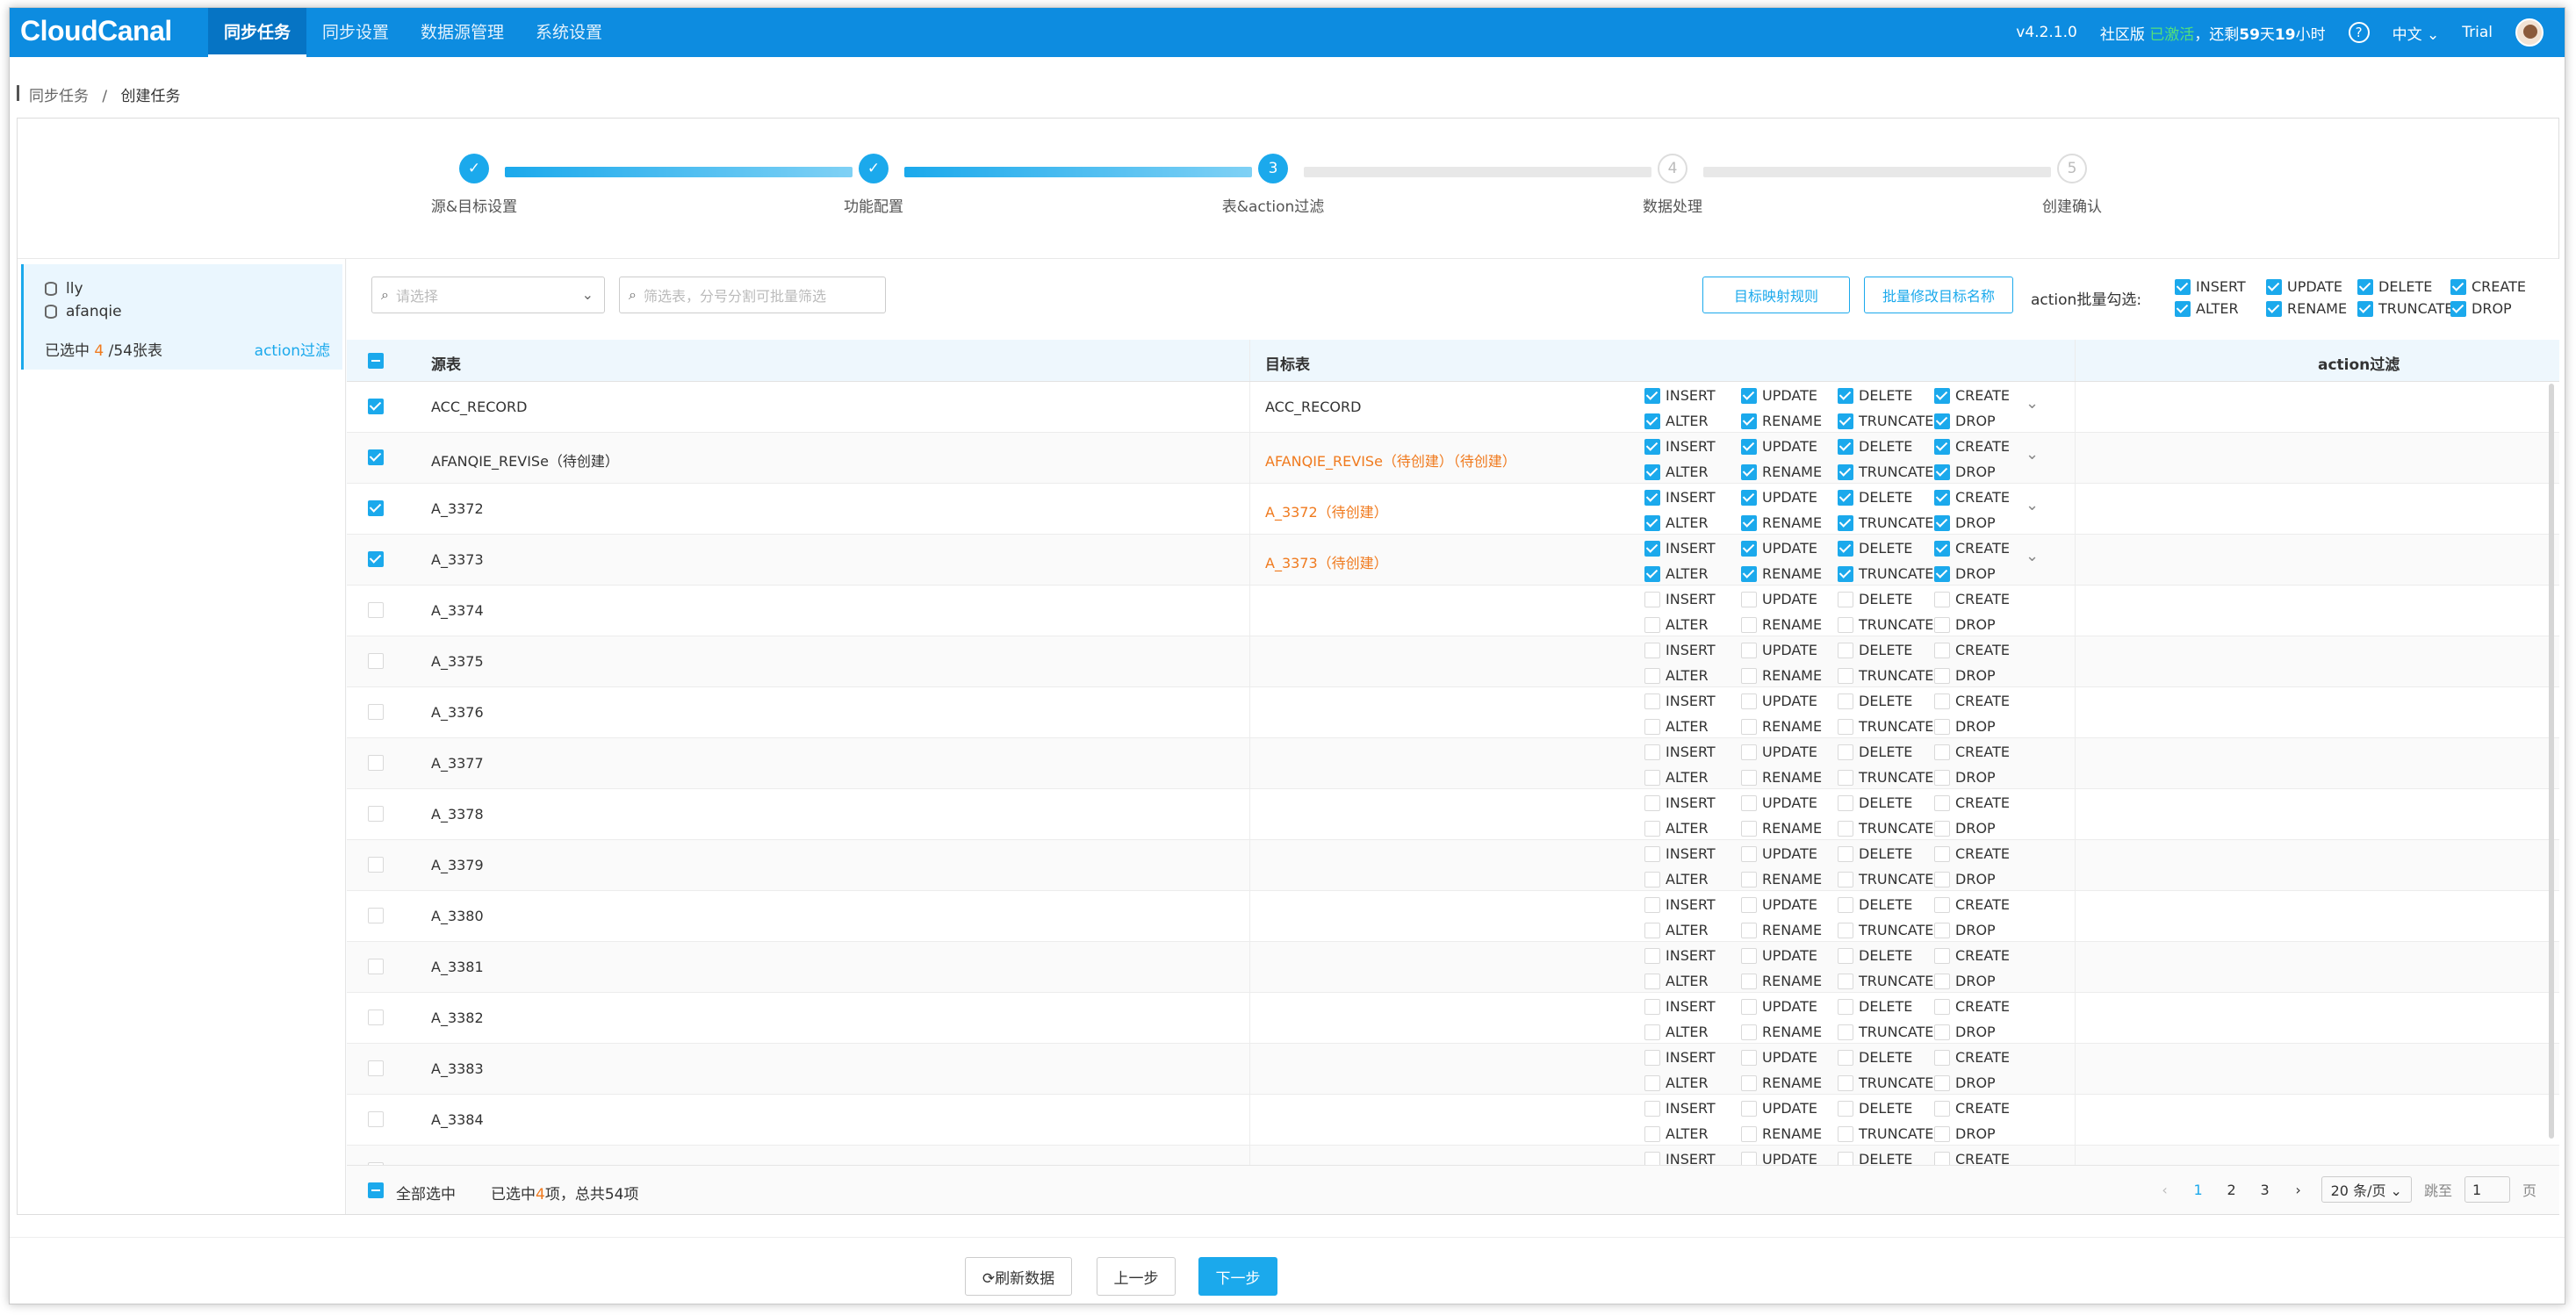 The width and height of the screenshot is (2576, 1315). Describe the element at coordinates (257, 32) in the screenshot. I see `nav-sync-tasks: 同步任务` at that location.